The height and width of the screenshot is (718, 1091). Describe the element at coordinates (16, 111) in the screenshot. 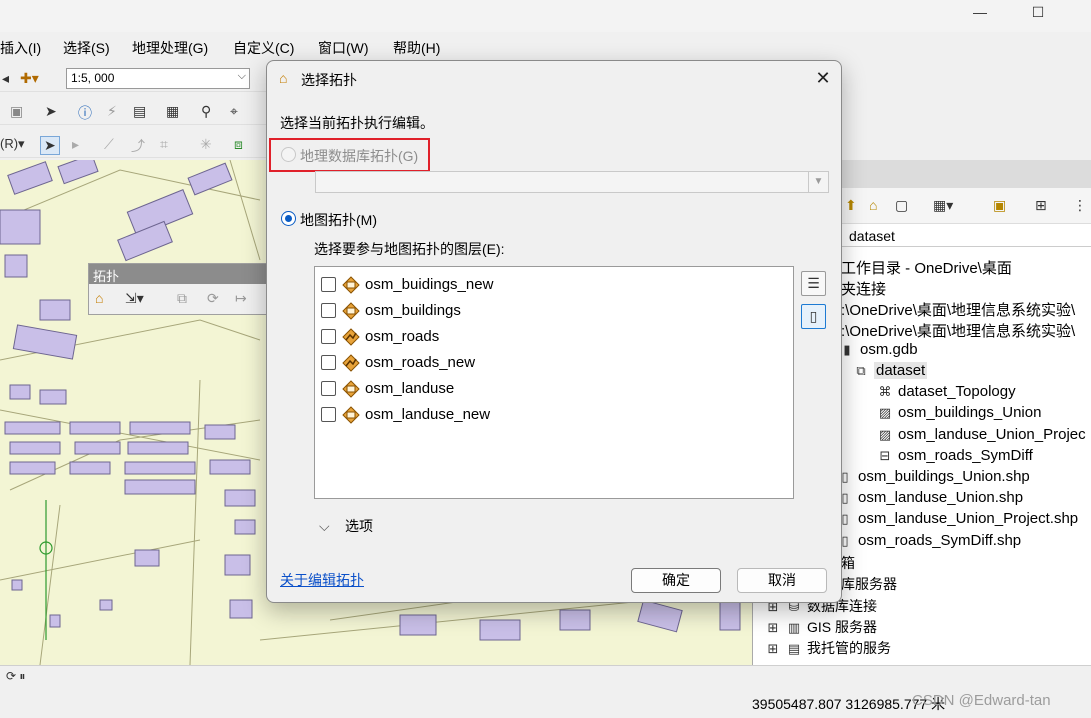

I see `layout-icon: ▣` at that location.